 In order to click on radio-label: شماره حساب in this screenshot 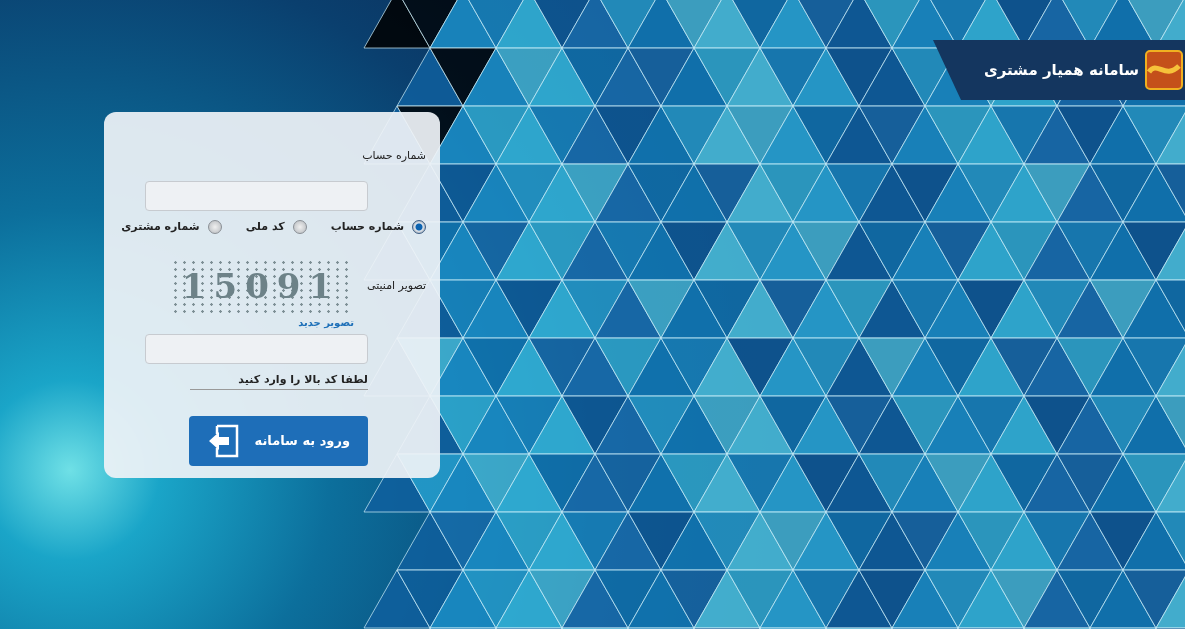, I will do `click(367, 226)`.